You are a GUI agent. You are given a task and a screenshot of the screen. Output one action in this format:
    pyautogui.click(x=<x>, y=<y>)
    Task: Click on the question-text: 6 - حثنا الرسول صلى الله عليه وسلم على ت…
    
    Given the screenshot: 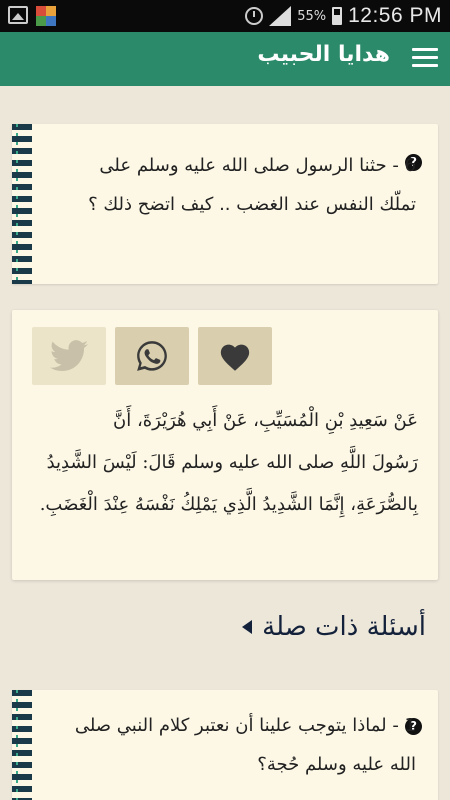 What is the action you would take?
    pyautogui.click(x=252, y=185)
    